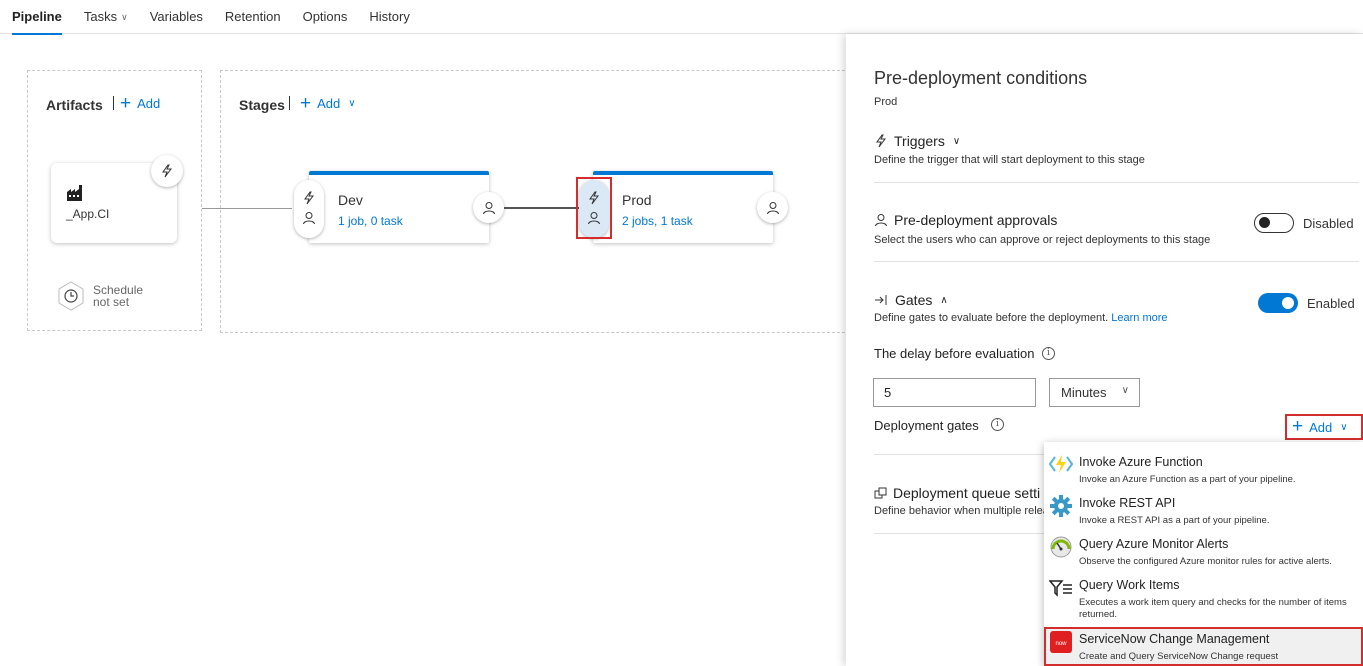 The image size is (1363, 666). I want to click on gates-toggle, so click(1278, 303).